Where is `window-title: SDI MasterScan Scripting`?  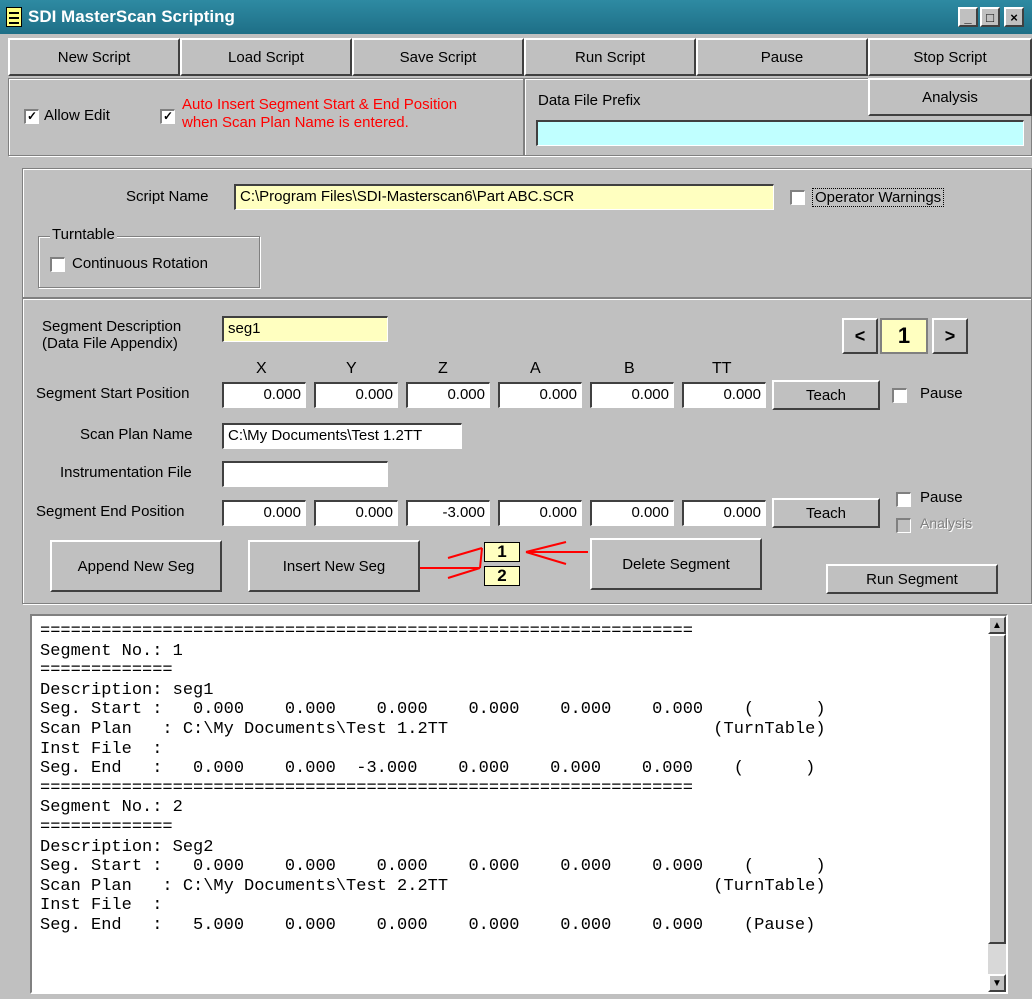
window-title: SDI MasterScan Scripting is located at coordinates (131, 16).